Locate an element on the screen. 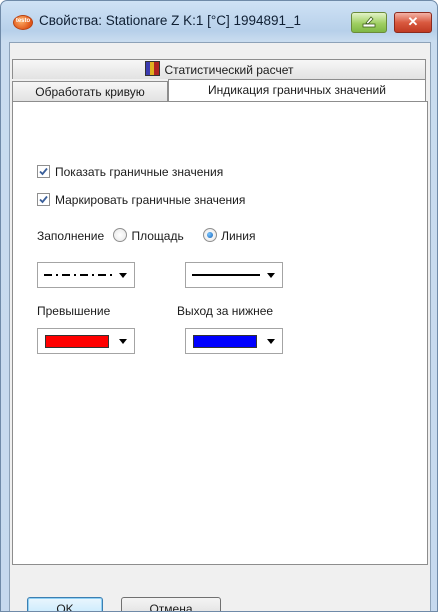 Image resolution: width=438 pixels, height=612 pixels. line-style-dropdown-right is located at coordinates (234, 275).